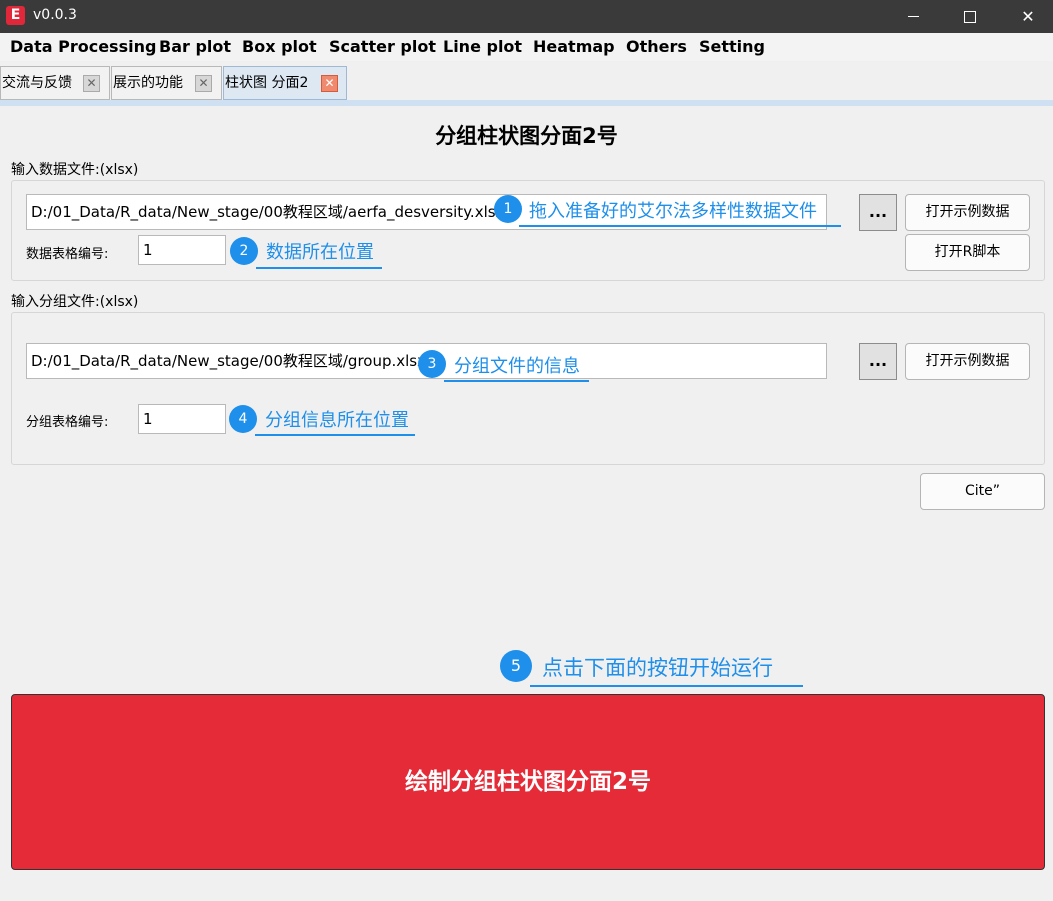  I want to click on annotation-text-4: 分组信息所在位置, so click(337, 420).